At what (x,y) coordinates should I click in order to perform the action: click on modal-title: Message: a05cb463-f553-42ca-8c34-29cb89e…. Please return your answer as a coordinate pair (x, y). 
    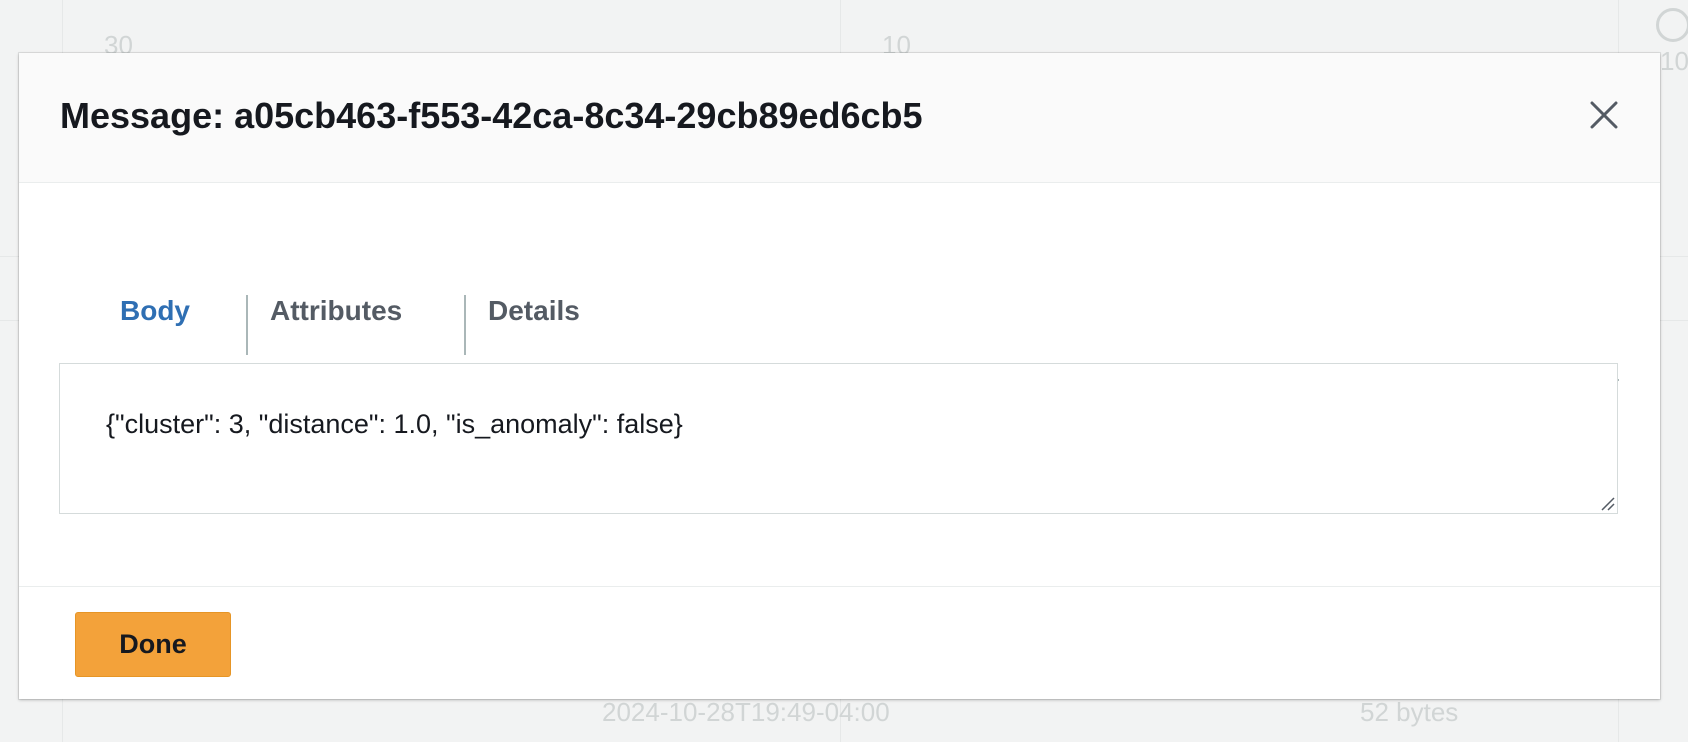
    Looking at the image, I should click on (491, 115).